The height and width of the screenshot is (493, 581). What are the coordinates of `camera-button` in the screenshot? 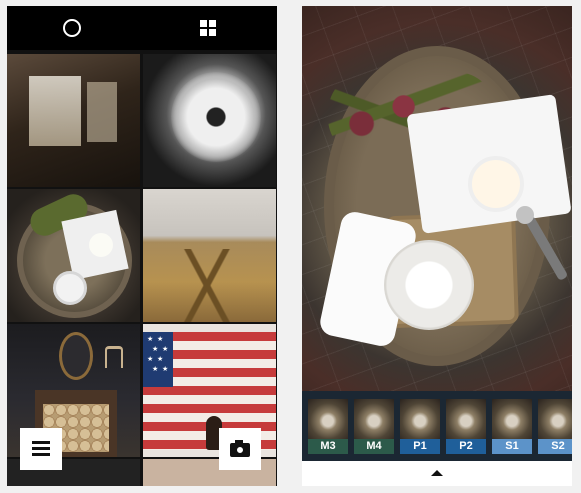 It's located at (240, 449).